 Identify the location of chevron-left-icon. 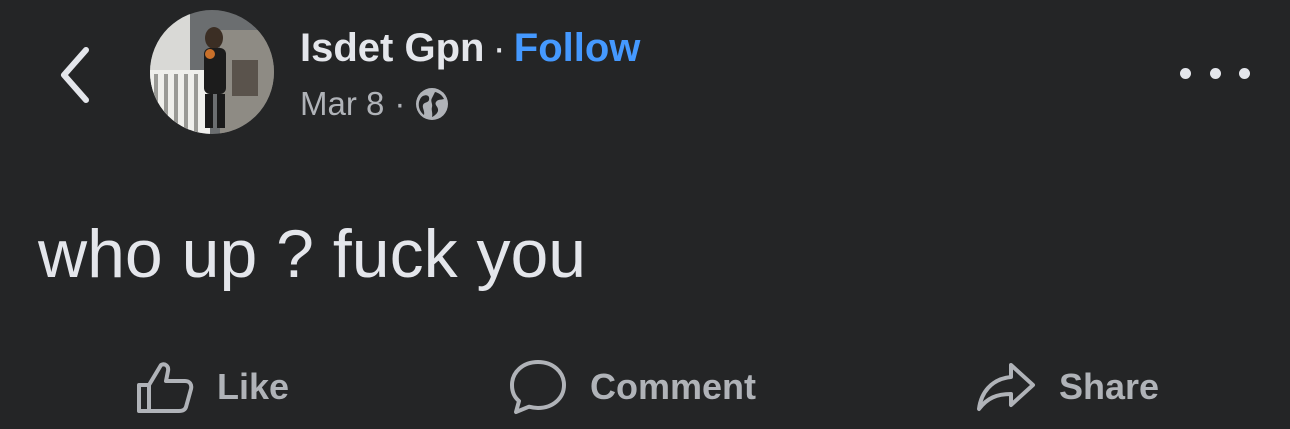
(75, 75).